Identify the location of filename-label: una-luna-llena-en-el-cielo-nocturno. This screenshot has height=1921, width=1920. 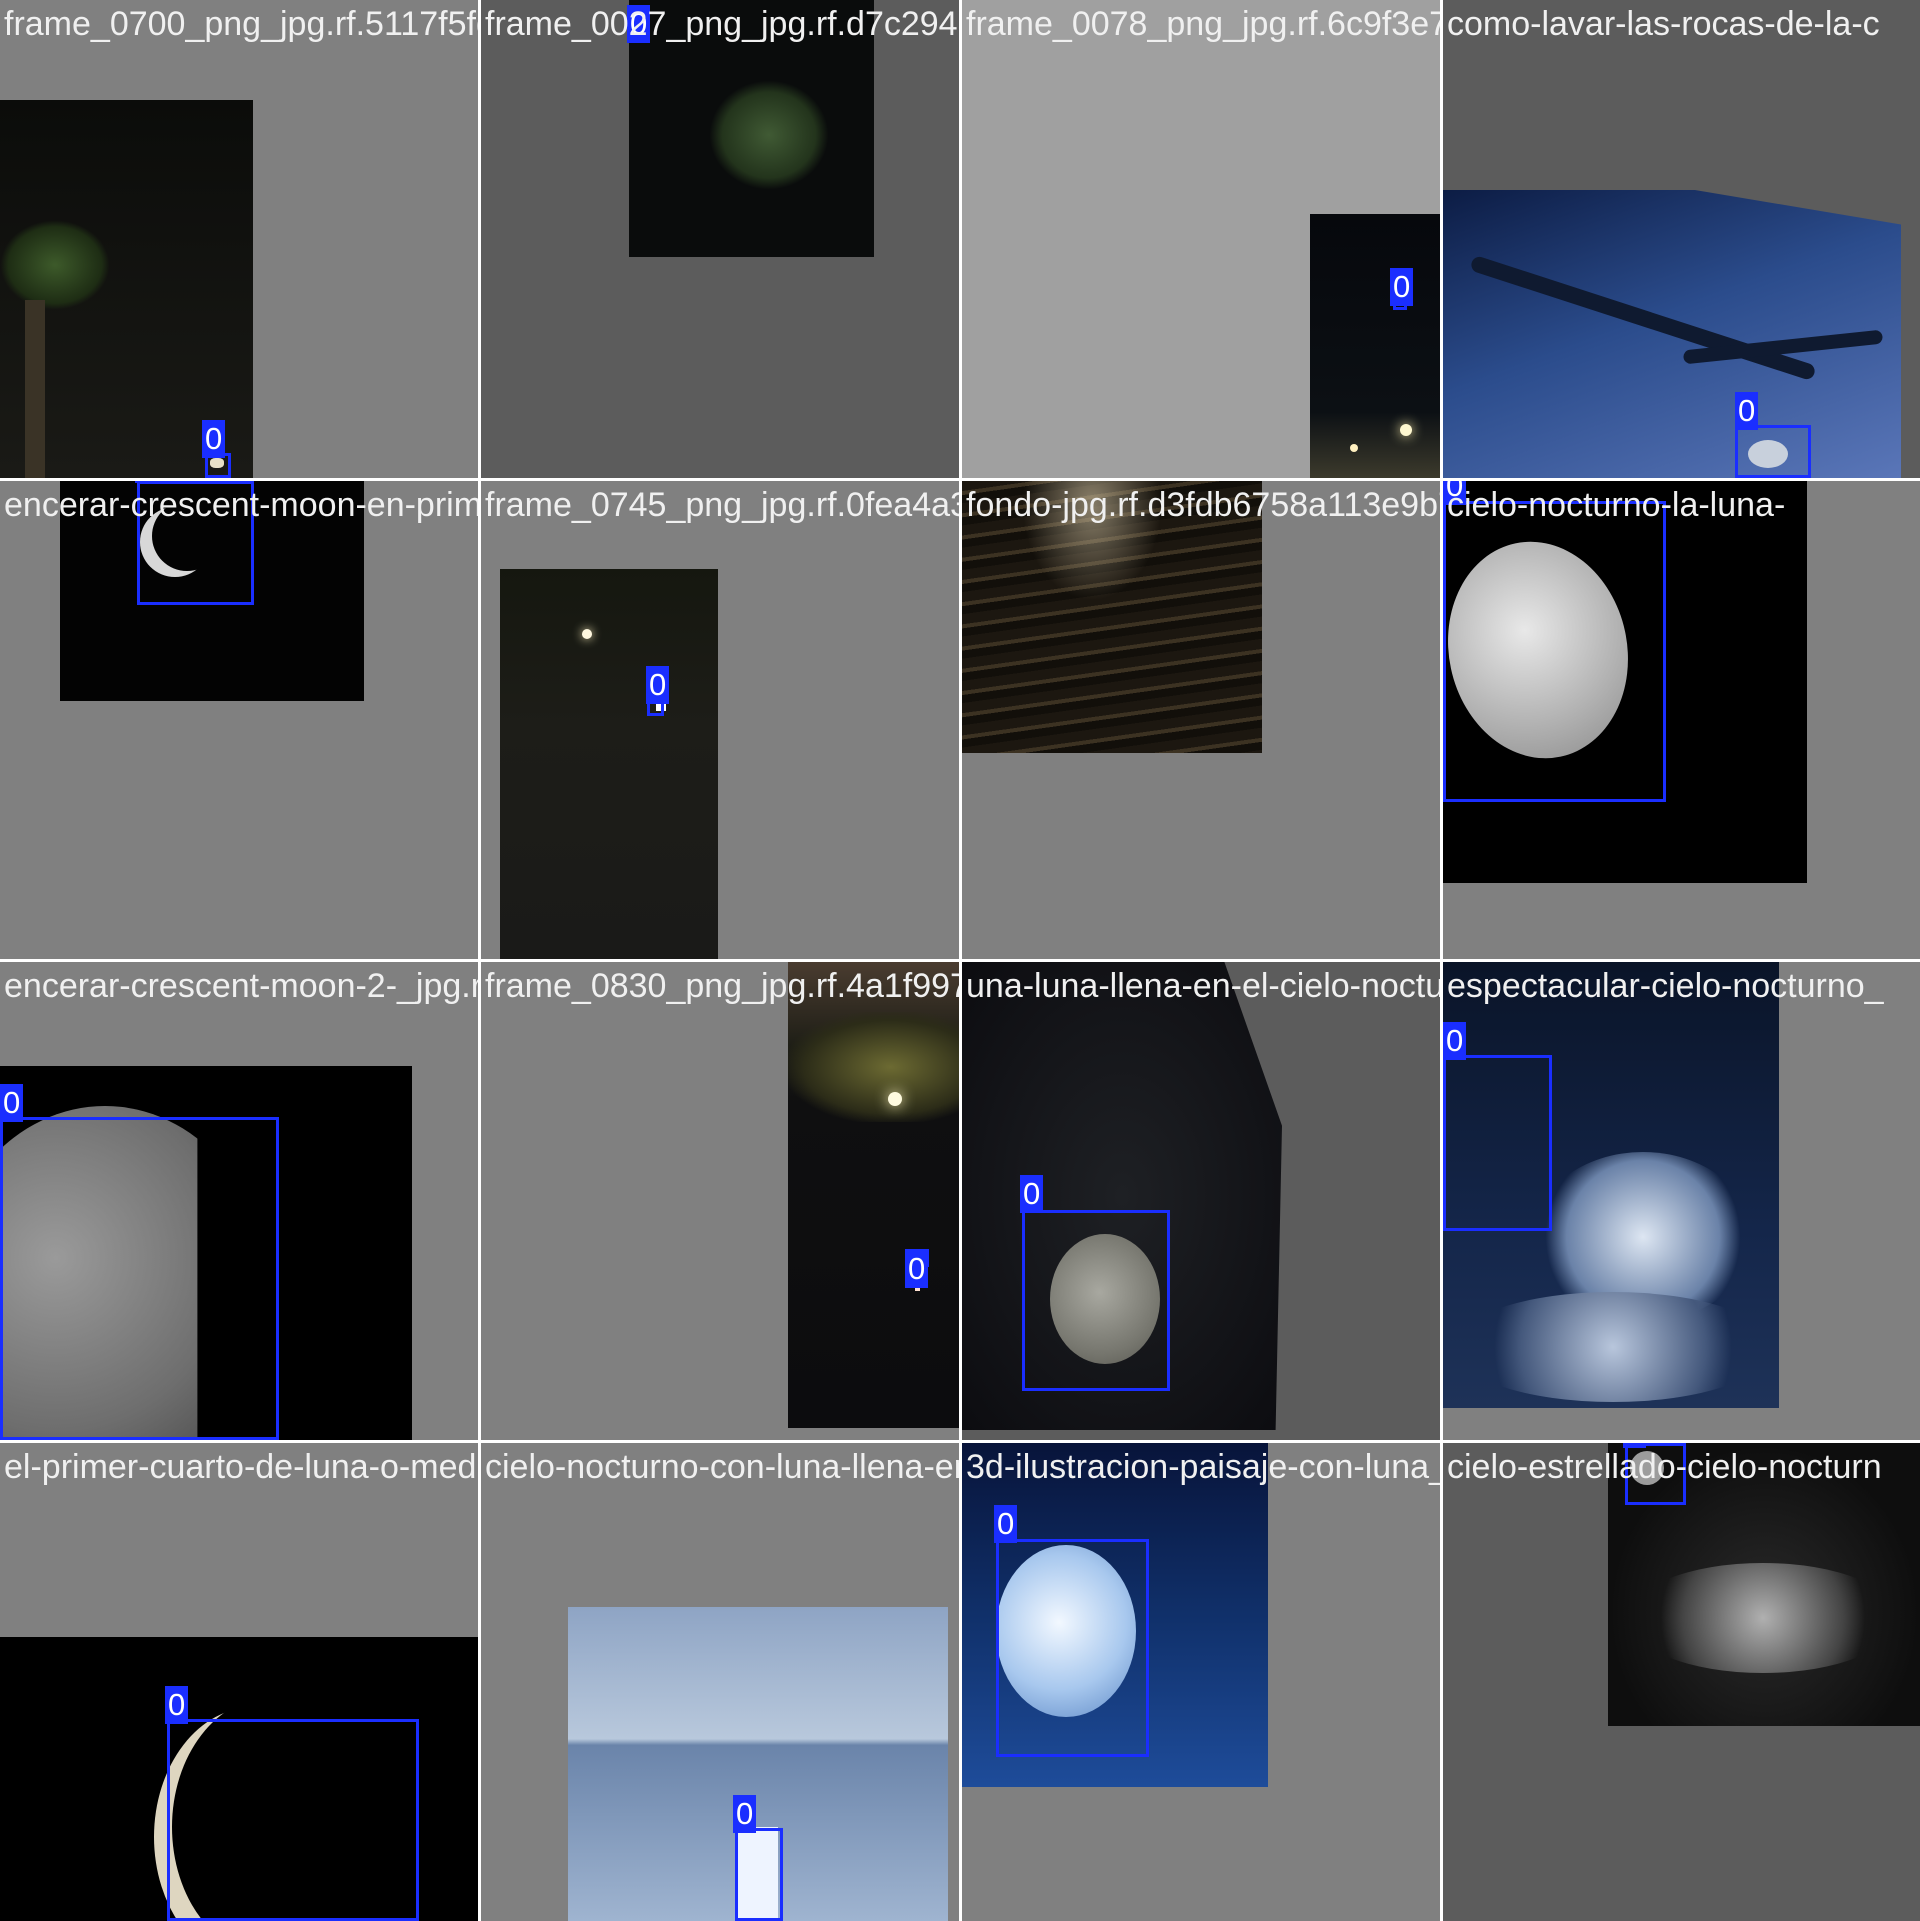
(1203, 986).